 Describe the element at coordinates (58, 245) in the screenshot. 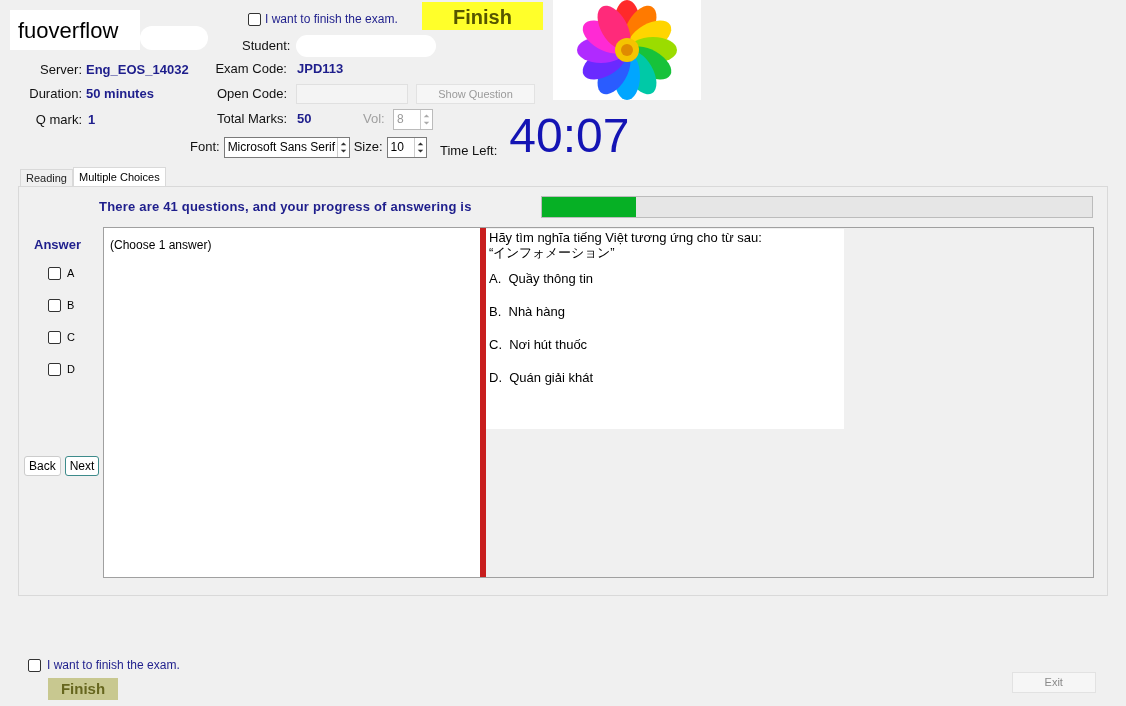

I see `answer-title: Answer` at that location.